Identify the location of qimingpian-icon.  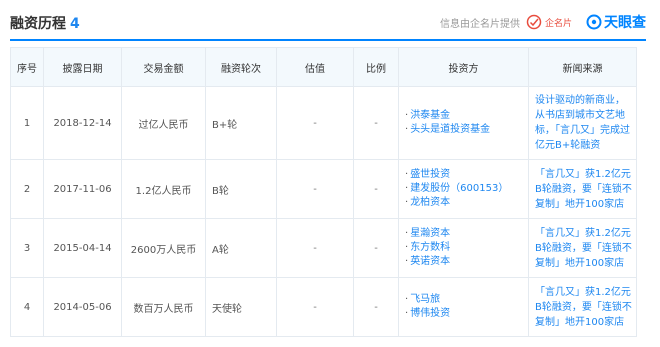
(534, 22).